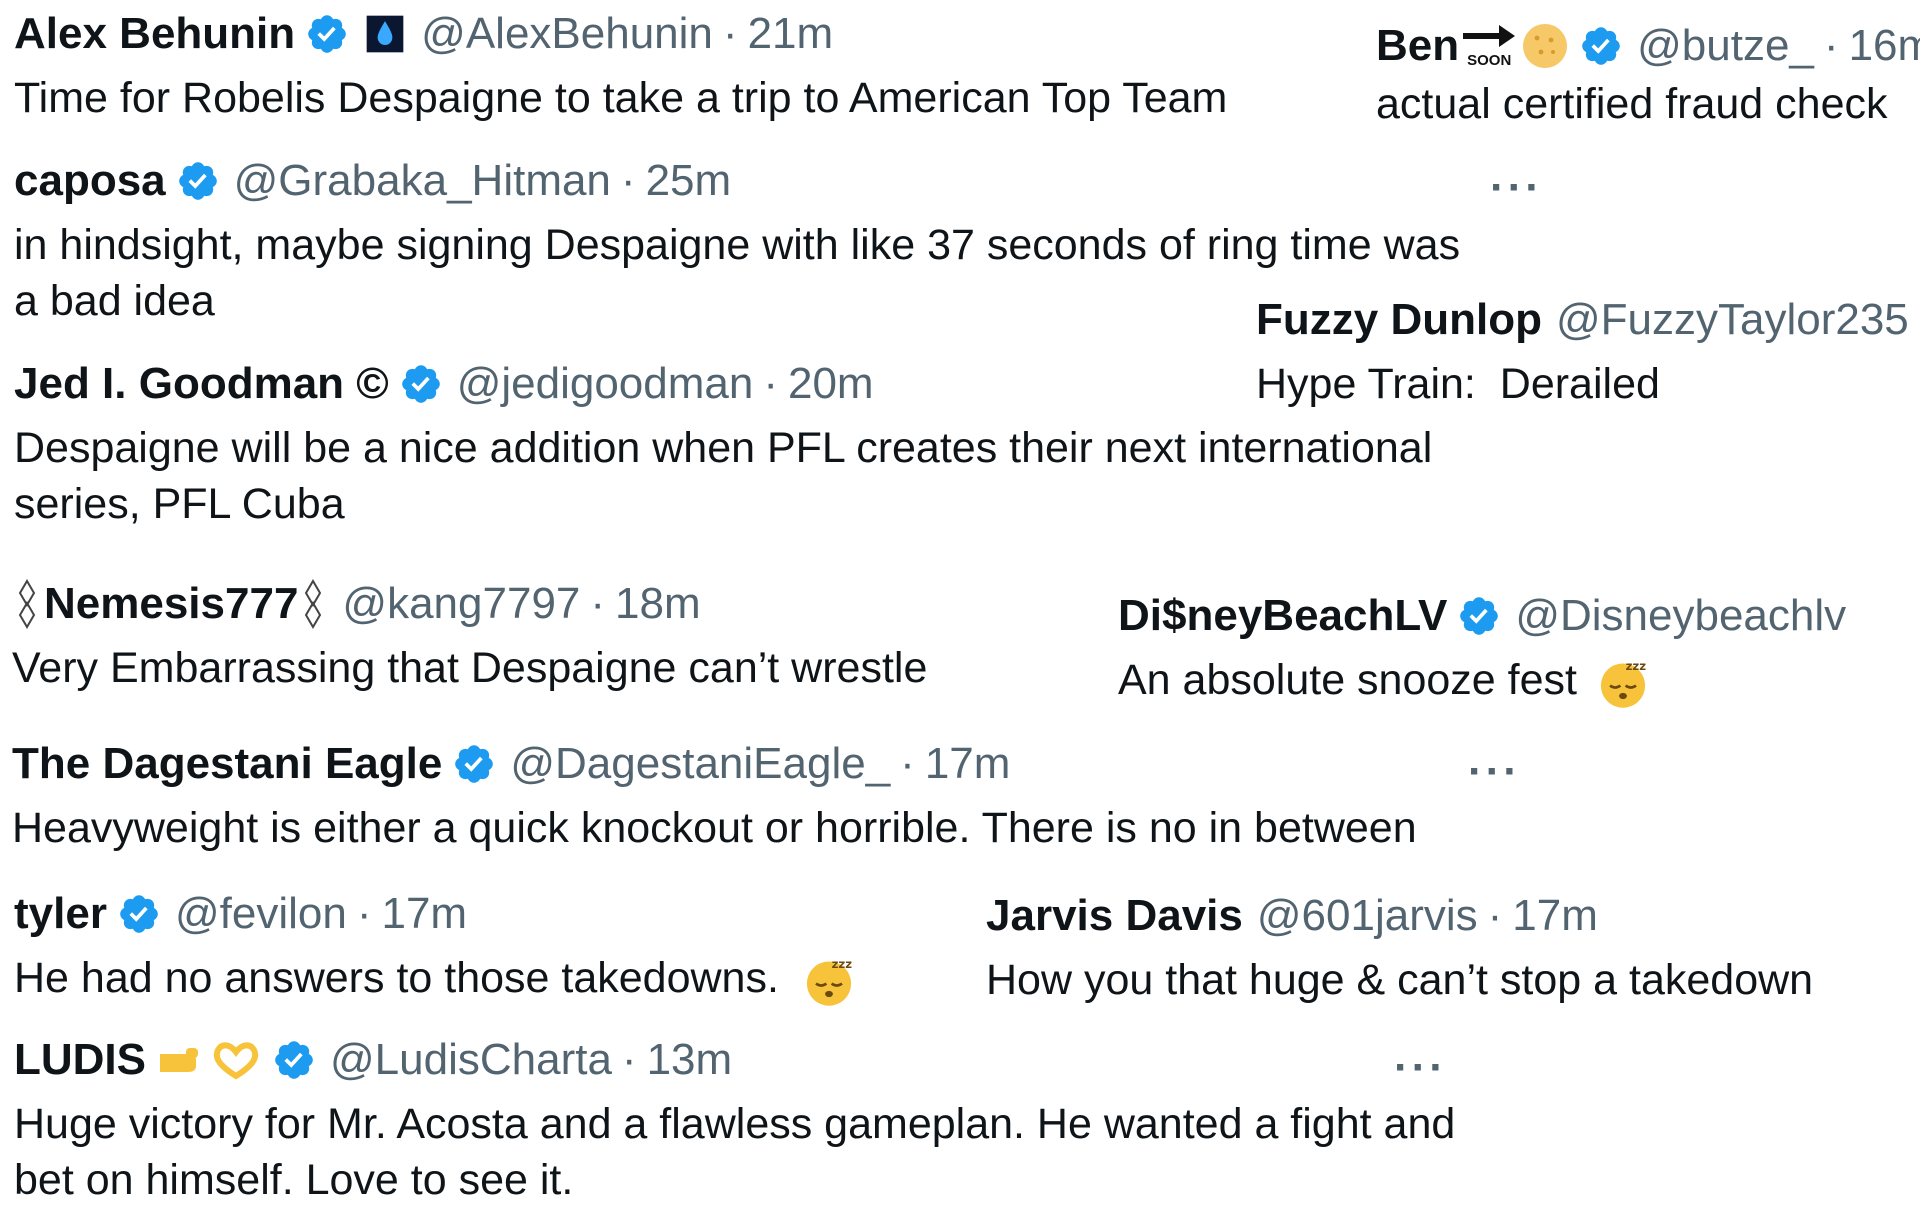 The width and height of the screenshot is (1920, 1208). Describe the element at coordinates (1732, 320) in the screenshot. I see `user-handle: @FuzzyTaylor235` at that location.